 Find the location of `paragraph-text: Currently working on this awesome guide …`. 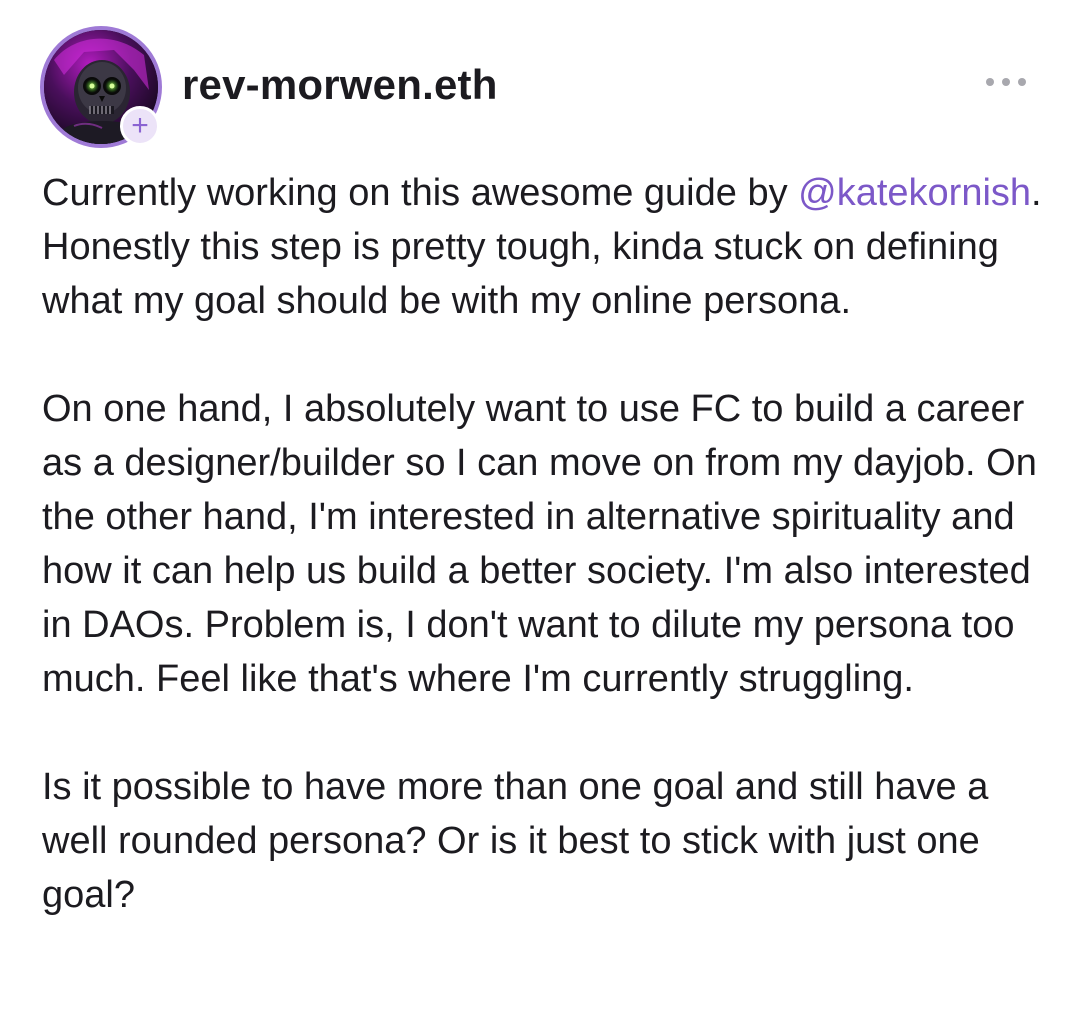

paragraph-text: Currently working on this awesome guide … is located at coordinates (420, 193).